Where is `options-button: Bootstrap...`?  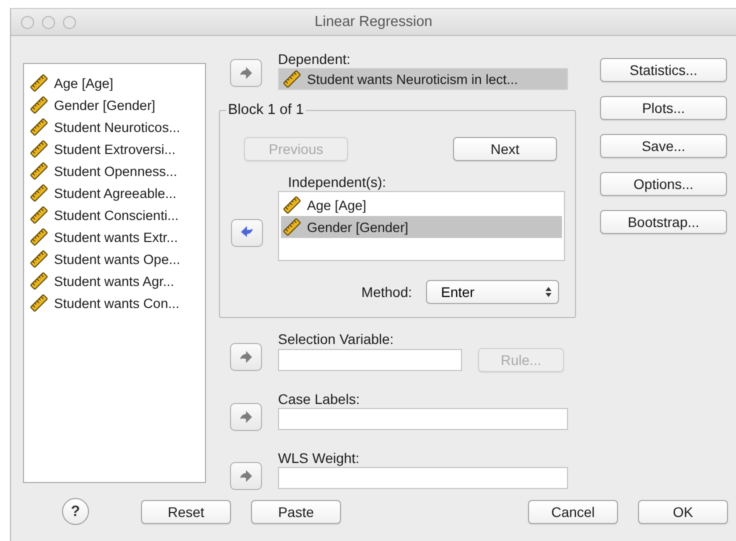 options-button: Bootstrap... is located at coordinates (663, 222).